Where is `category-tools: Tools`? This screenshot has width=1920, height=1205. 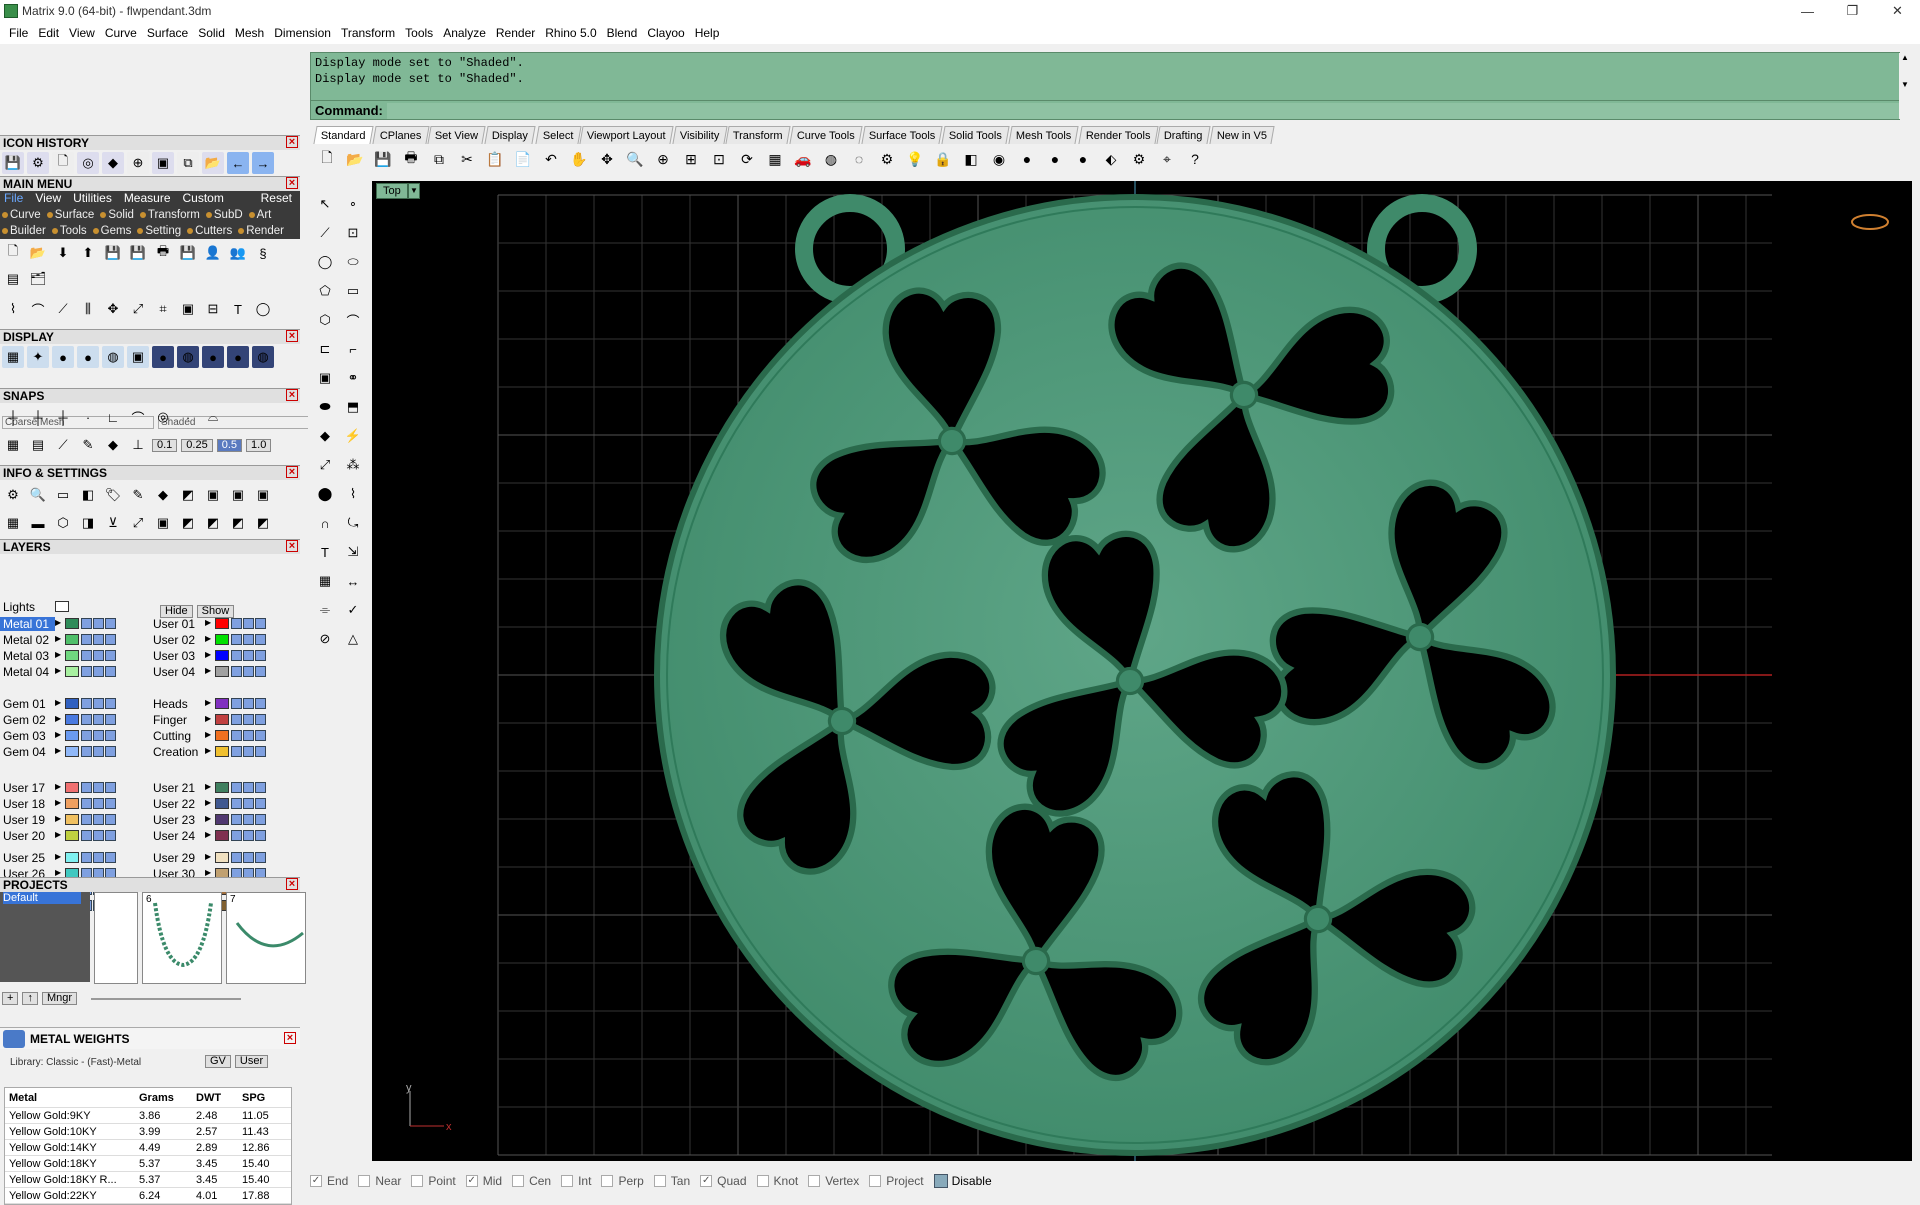 category-tools: Tools is located at coordinates (70, 231).